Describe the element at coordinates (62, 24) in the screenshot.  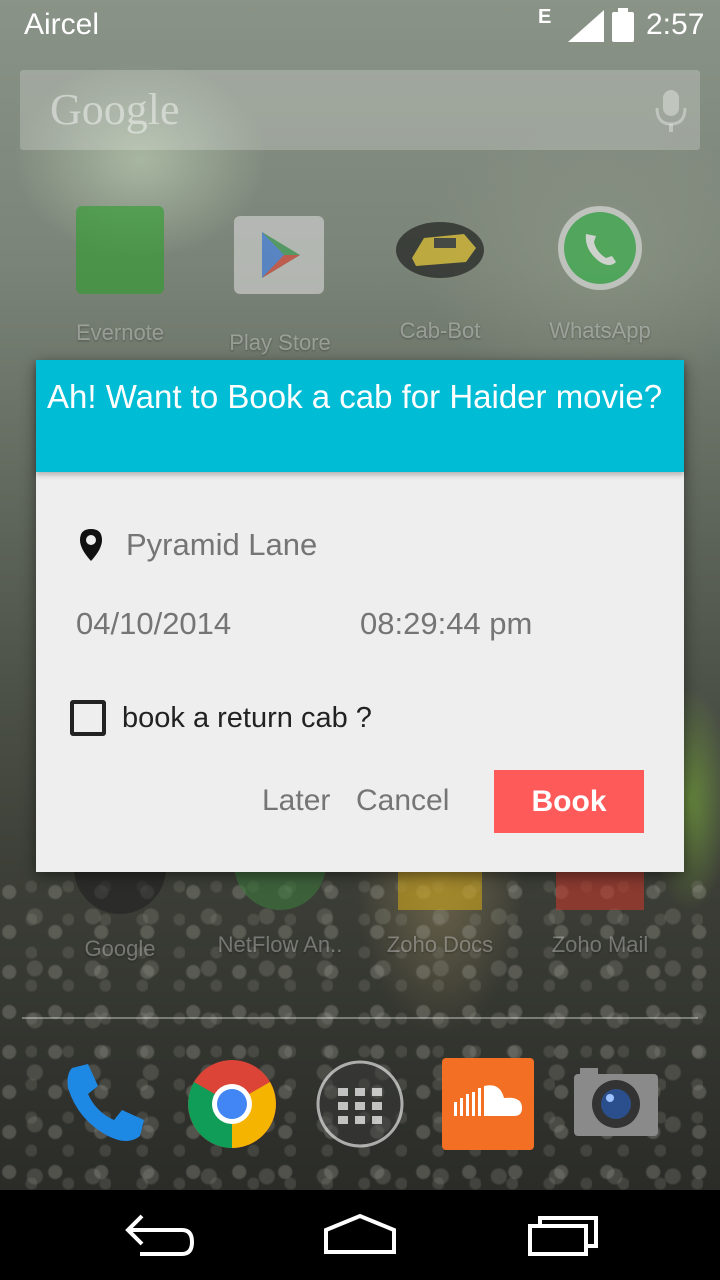
I see `carrier-name: Aircel` at that location.